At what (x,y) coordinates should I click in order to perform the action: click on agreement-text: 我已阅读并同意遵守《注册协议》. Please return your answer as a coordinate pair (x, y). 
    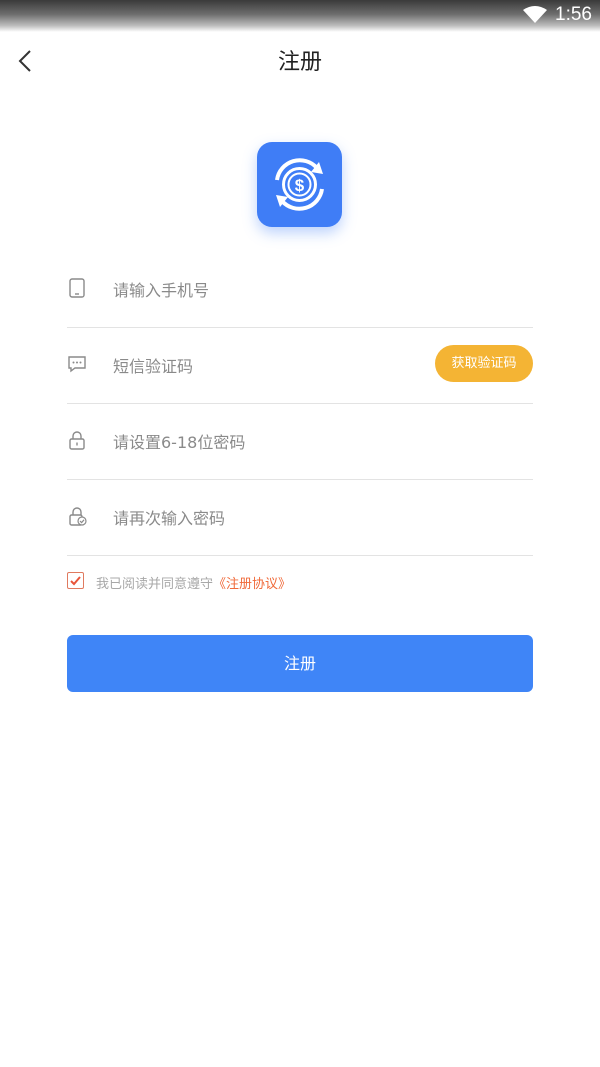
    Looking at the image, I should click on (193, 582).